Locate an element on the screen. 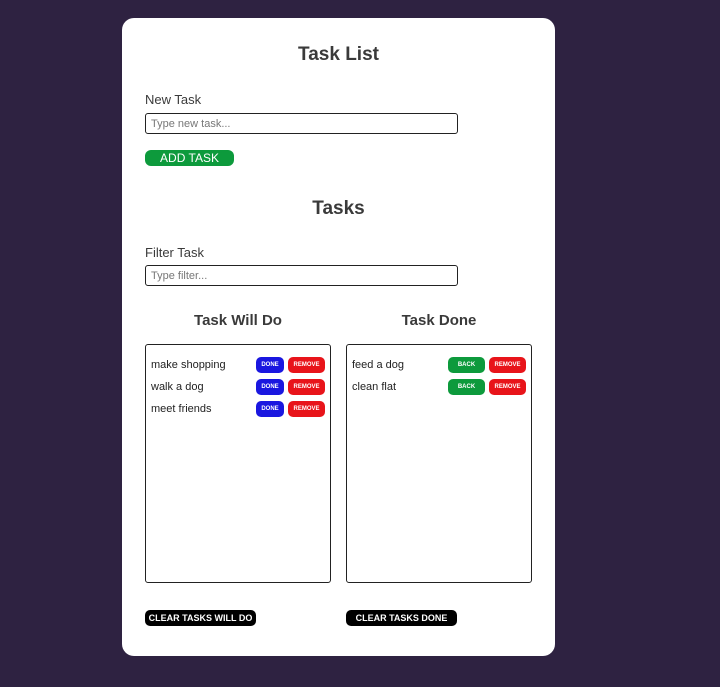  task-done-heading: Task Done is located at coordinates (439, 320).